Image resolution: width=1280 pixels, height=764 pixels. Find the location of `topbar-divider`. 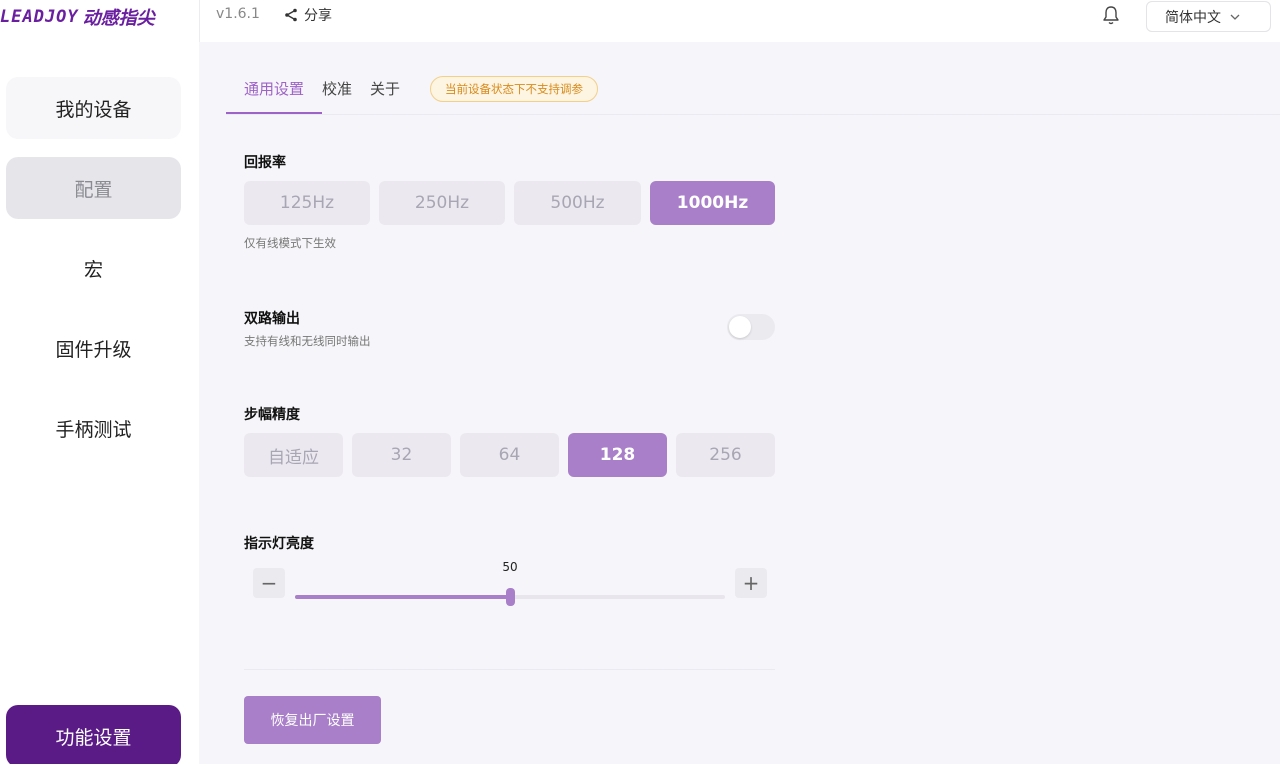

topbar-divider is located at coordinates (199, 21).